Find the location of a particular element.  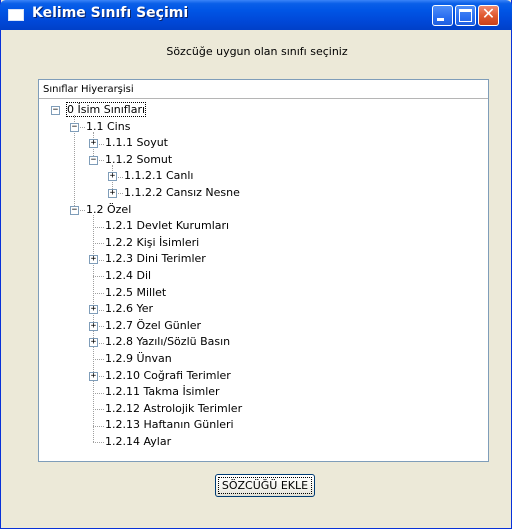

tree-node: 1.2.6 Yer is located at coordinates (129, 309).